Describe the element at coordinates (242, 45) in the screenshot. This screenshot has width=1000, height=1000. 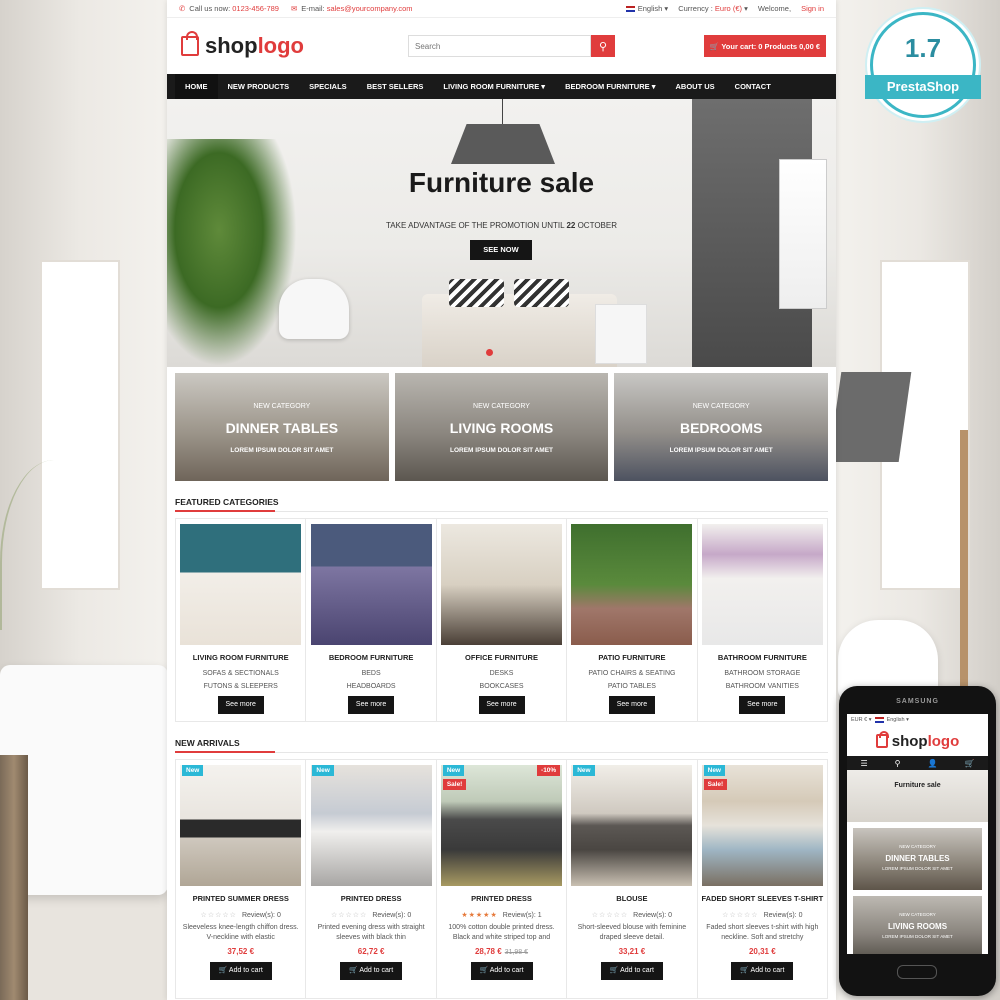
I see `shop-logo: shop logo` at that location.